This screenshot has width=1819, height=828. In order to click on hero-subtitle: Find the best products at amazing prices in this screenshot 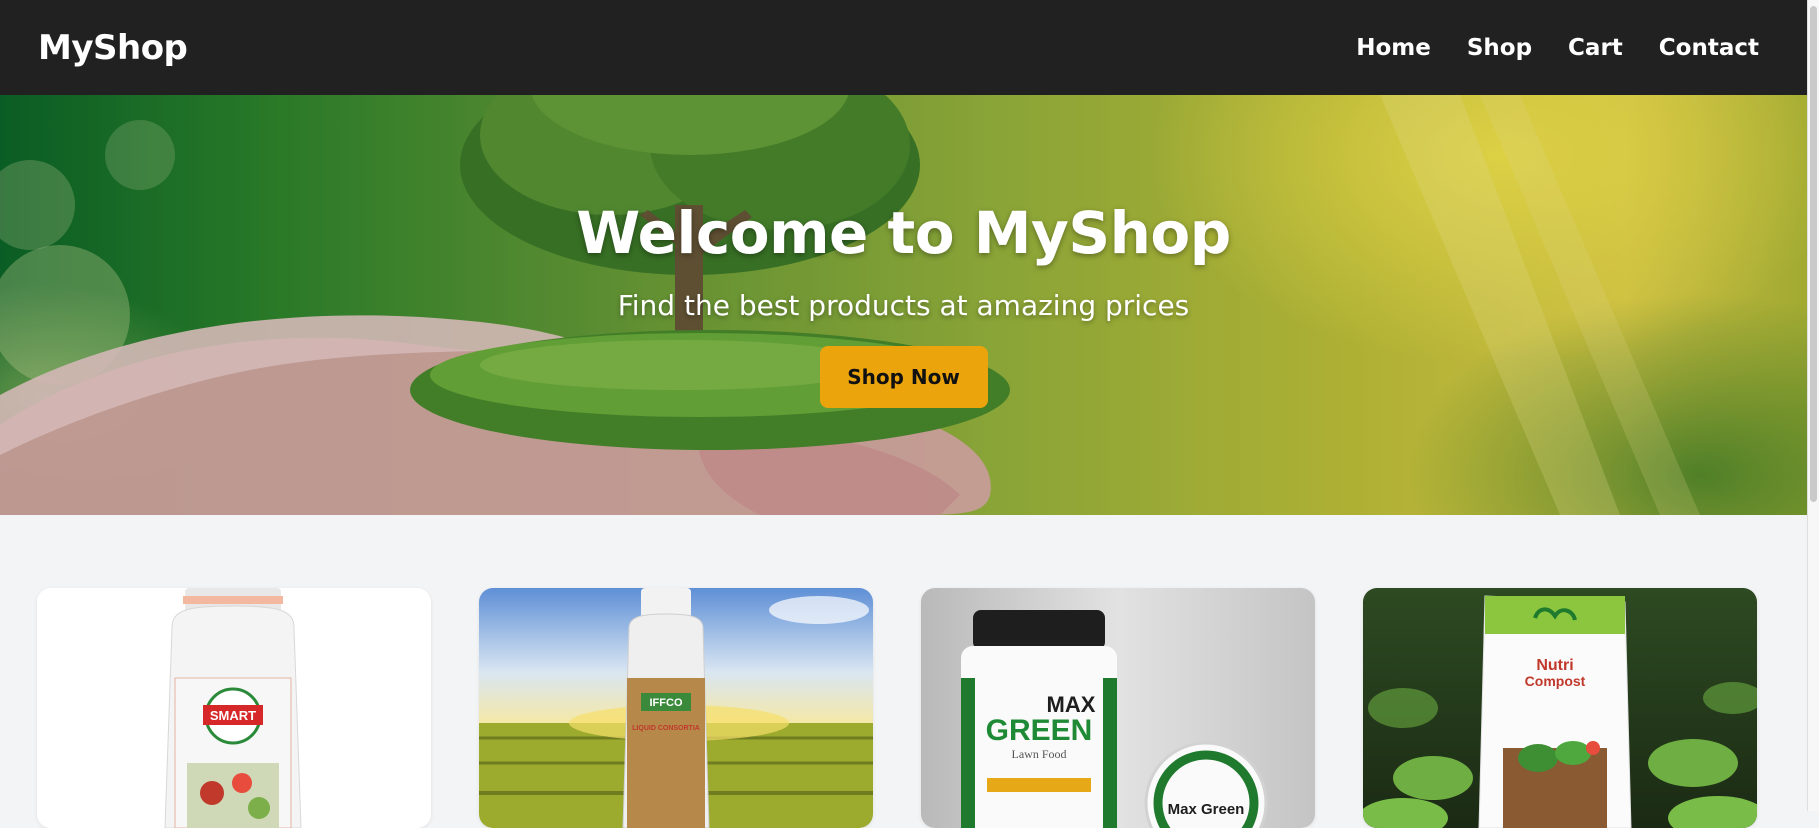, I will do `click(903, 305)`.